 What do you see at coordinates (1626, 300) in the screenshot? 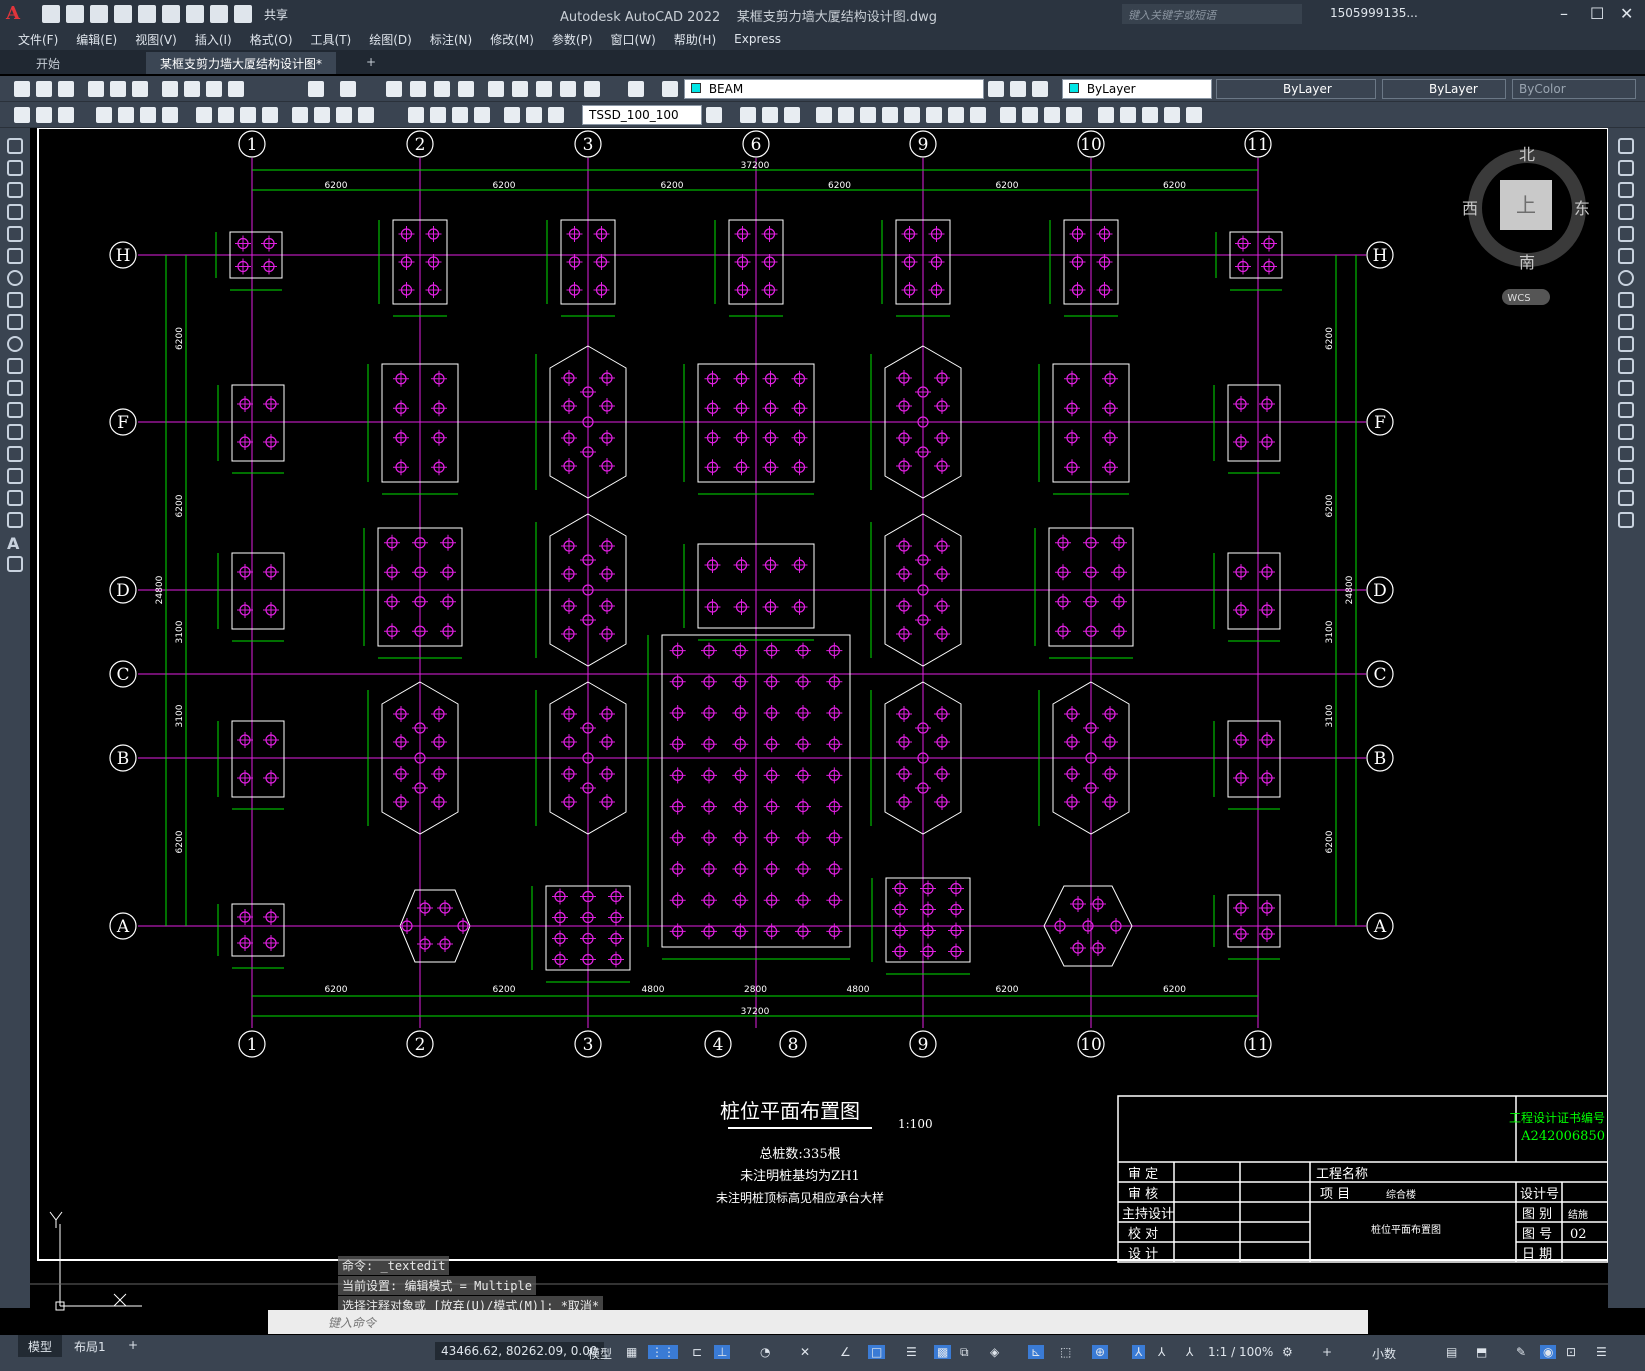
I see `scale-icon` at bounding box center [1626, 300].